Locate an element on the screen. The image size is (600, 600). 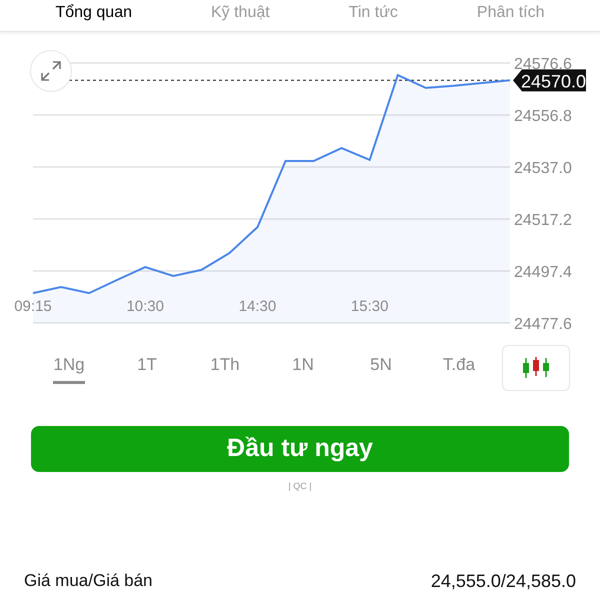
candlestick-icon is located at coordinates (536, 368).